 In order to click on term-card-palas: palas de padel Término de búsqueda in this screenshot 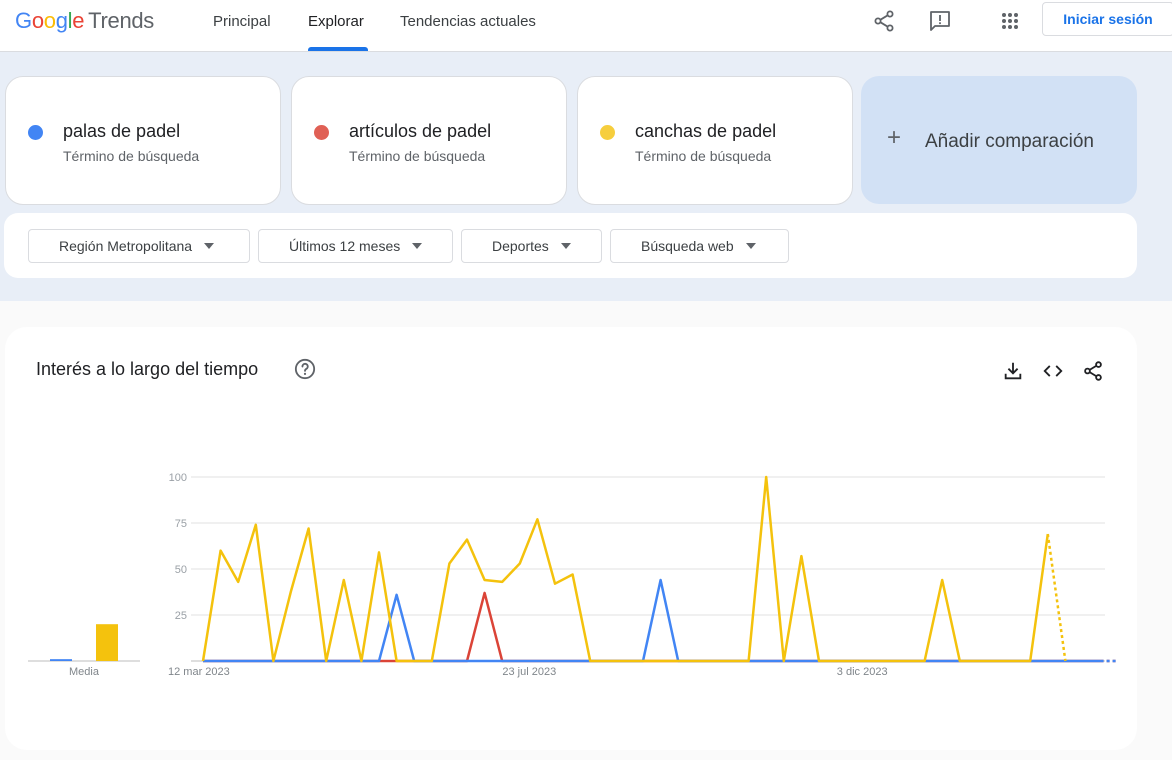, I will do `click(143, 140)`.